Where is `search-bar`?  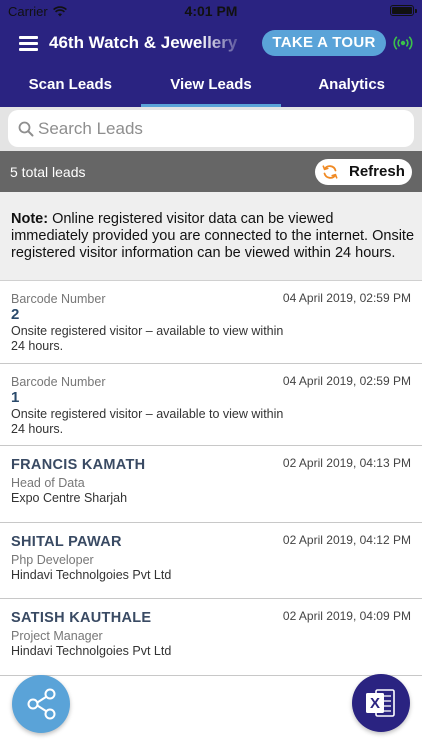 search-bar is located at coordinates (211, 129).